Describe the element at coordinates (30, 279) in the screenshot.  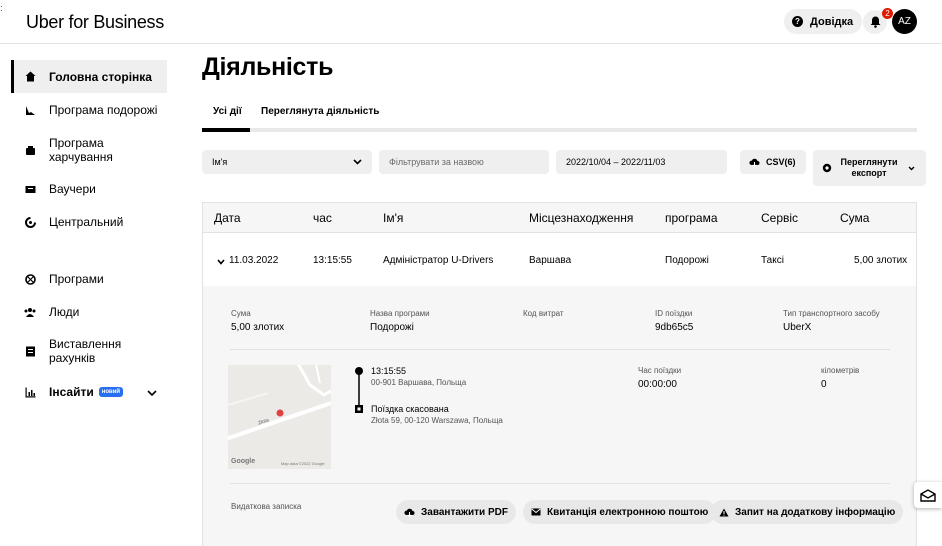
I see `programs-icon` at that location.